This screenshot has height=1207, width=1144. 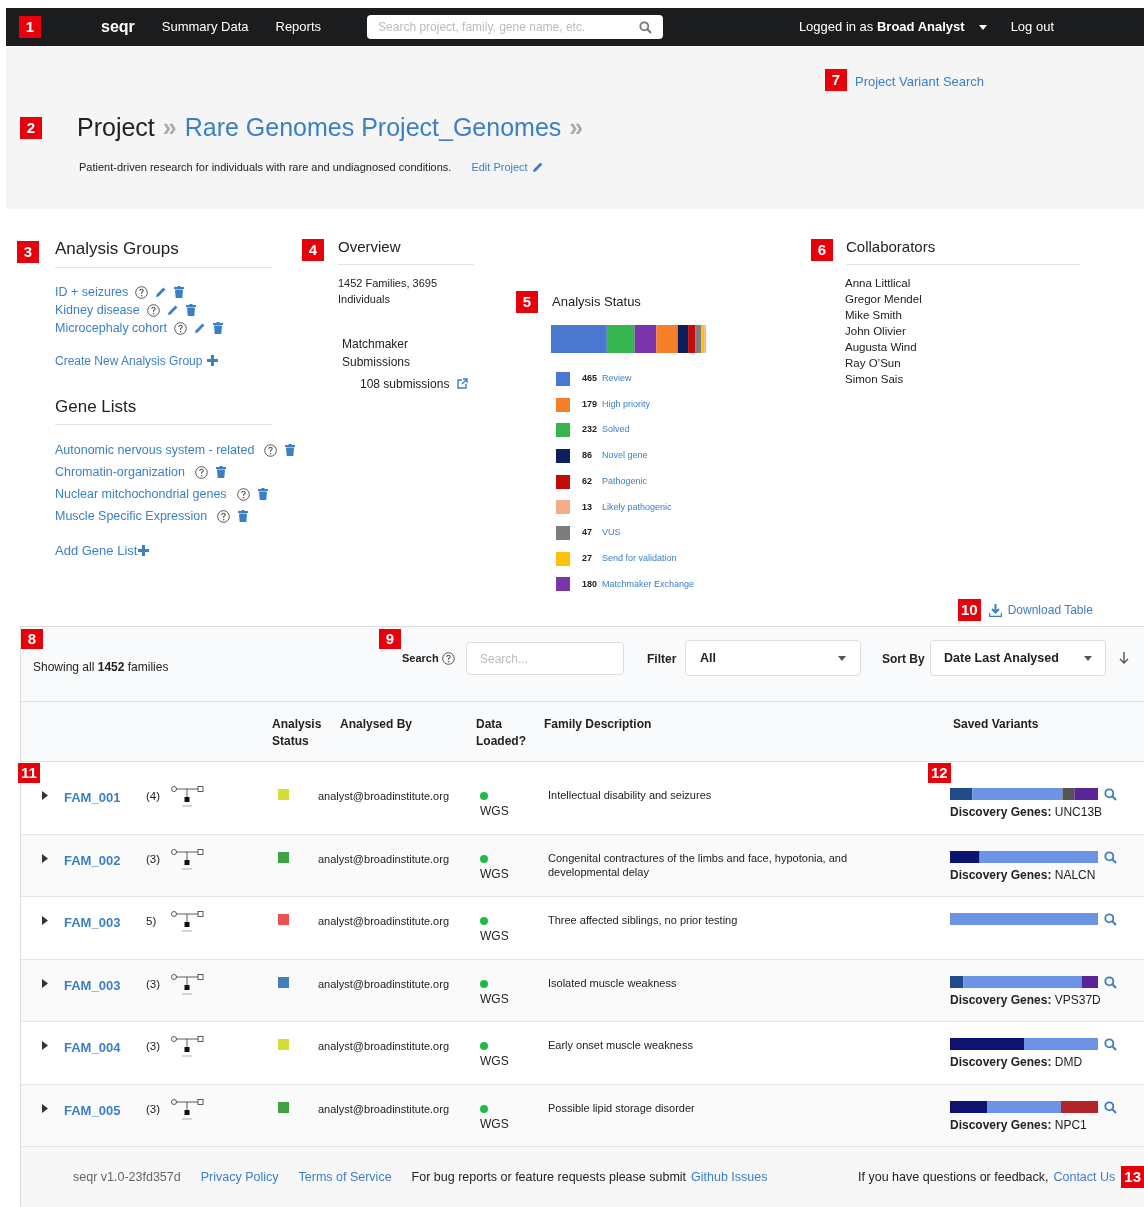 What do you see at coordinates (625, 456) in the screenshot?
I see `legend-link: Novel gene` at bounding box center [625, 456].